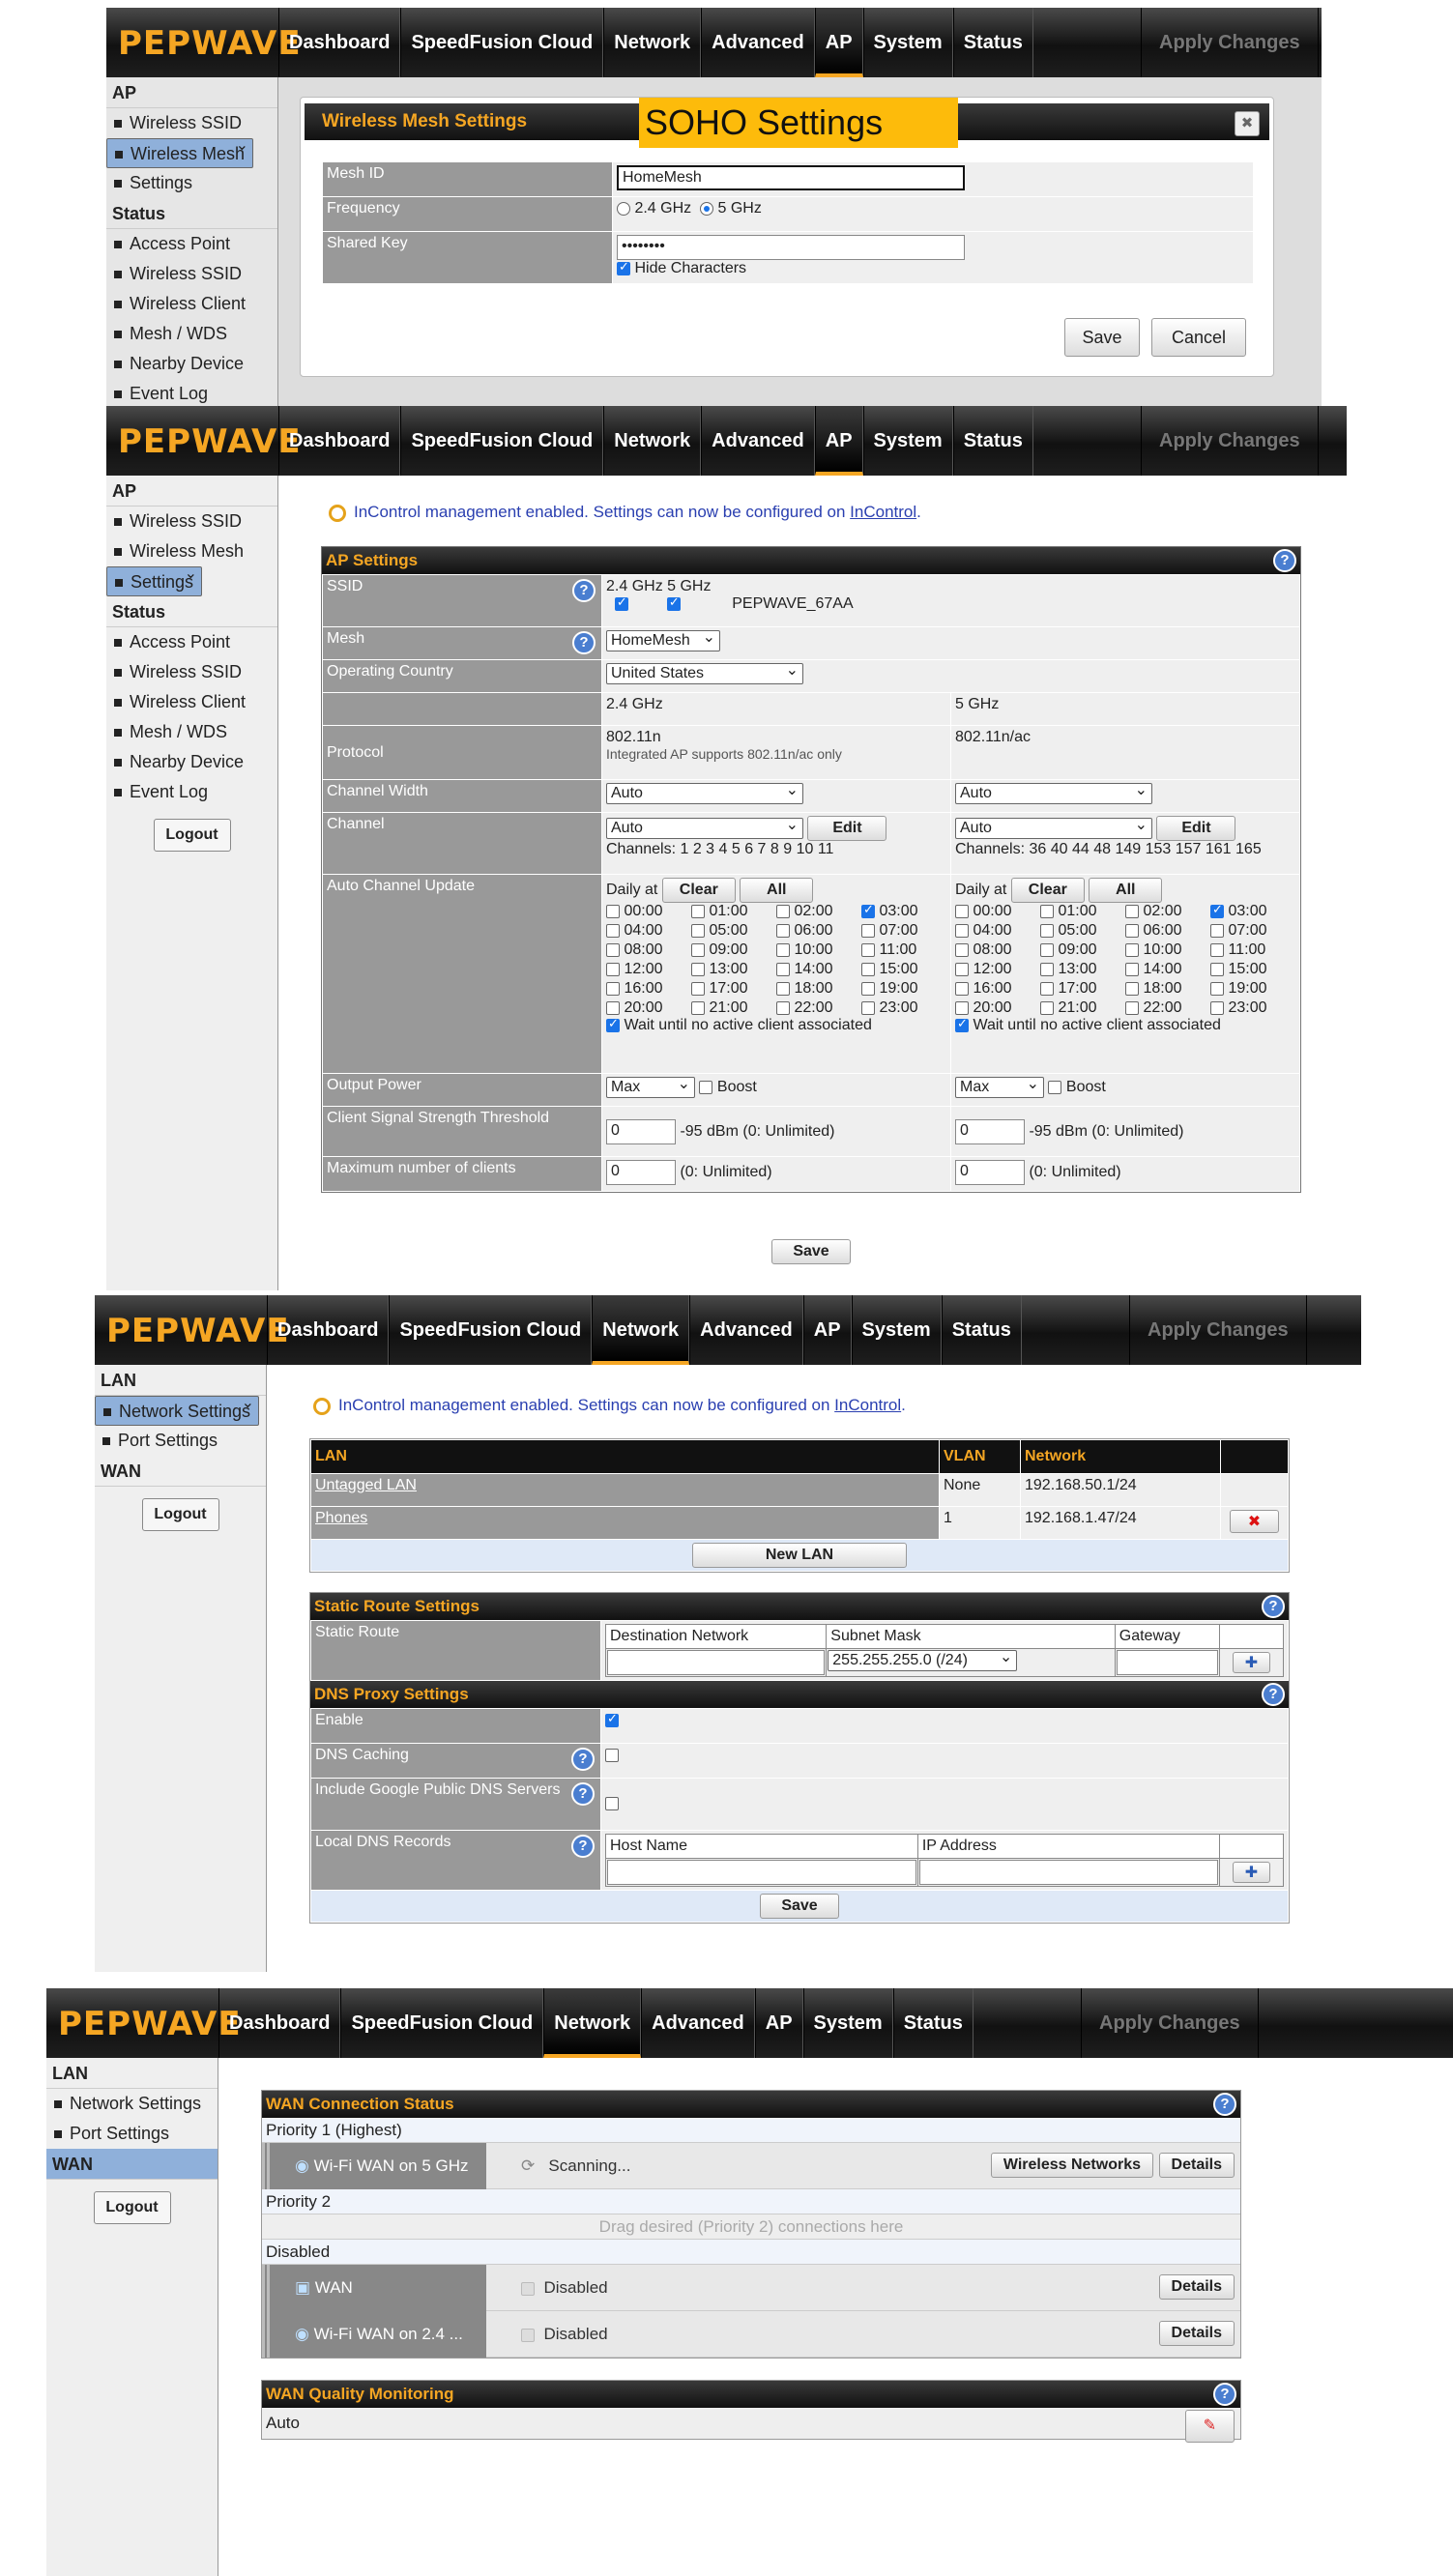 The image size is (1453, 2576). What do you see at coordinates (1196, 2287) in the screenshot?
I see `details-button: Details` at bounding box center [1196, 2287].